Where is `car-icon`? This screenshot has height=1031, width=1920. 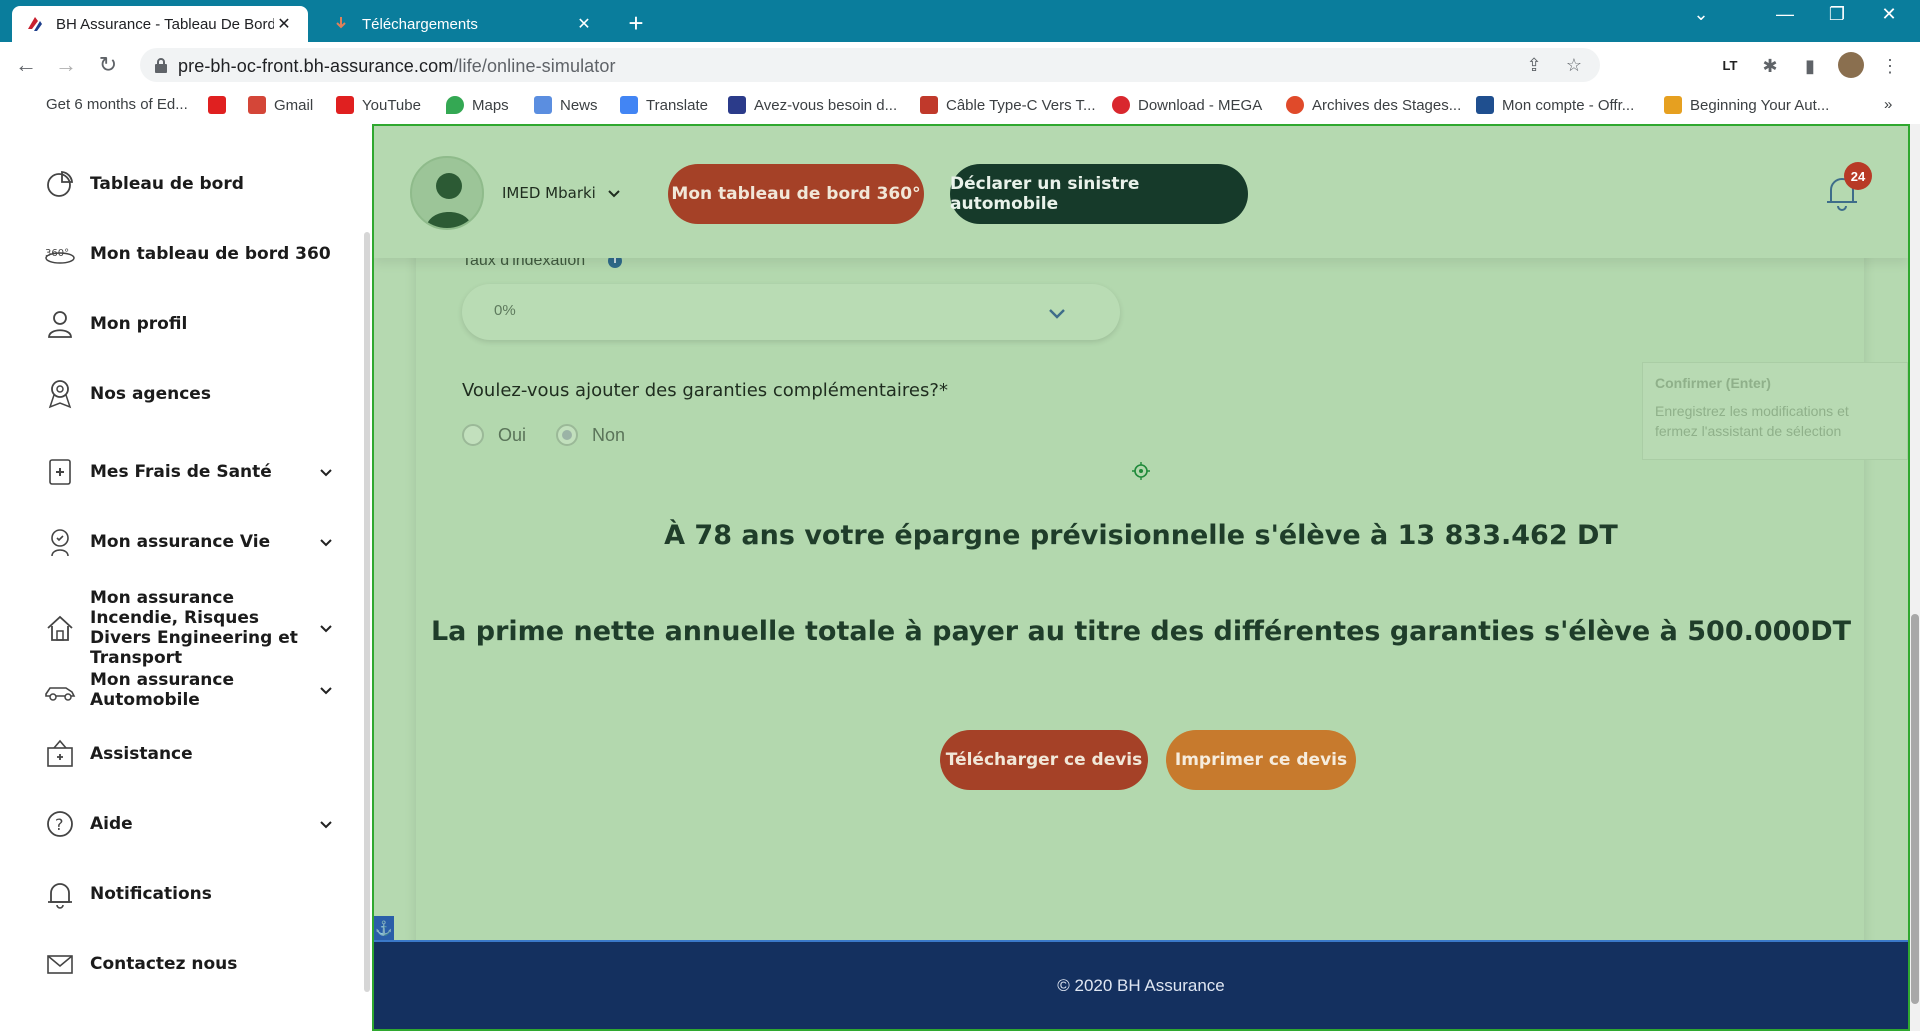
car-icon is located at coordinates (60, 694).